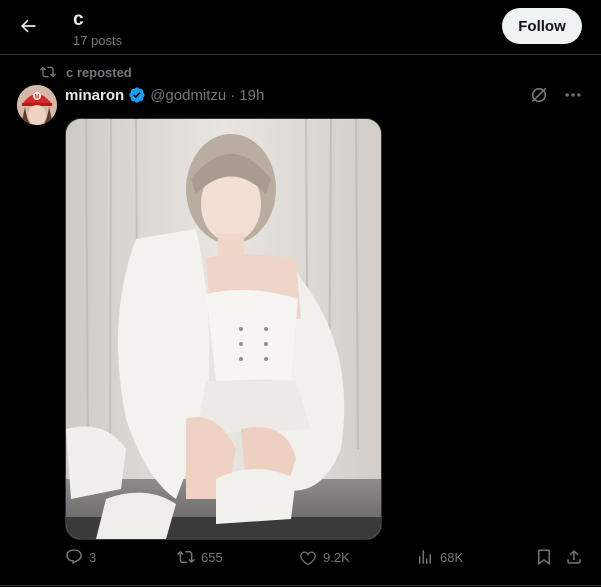 The image size is (601, 587). I want to click on bookmark-icon, so click(544, 557).